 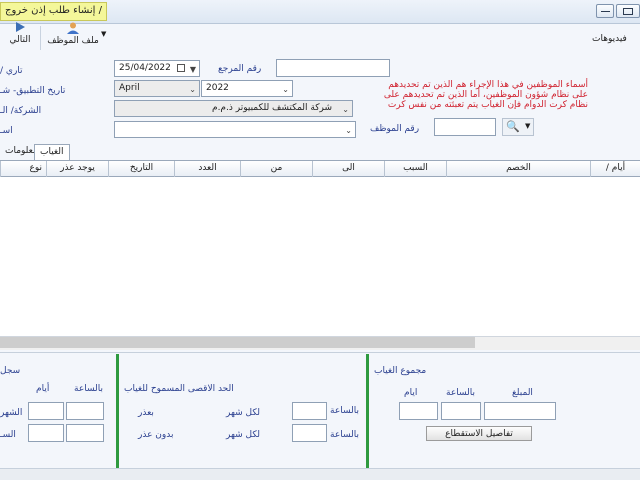 What do you see at coordinates (479, 433) in the screenshot?
I see `deduction-details-button: تفاصيل الاستقطاع` at bounding box center [479, 433].